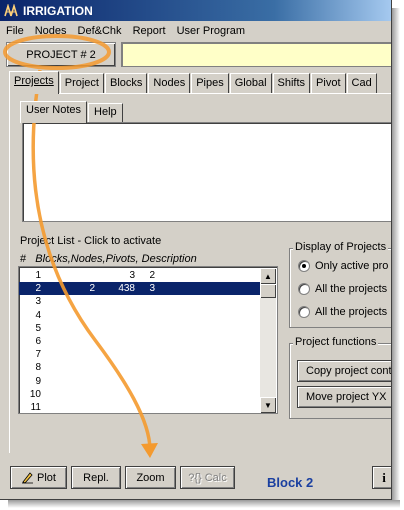  I want to click on notes-tabs: User Notes Help, so click(72, 112).